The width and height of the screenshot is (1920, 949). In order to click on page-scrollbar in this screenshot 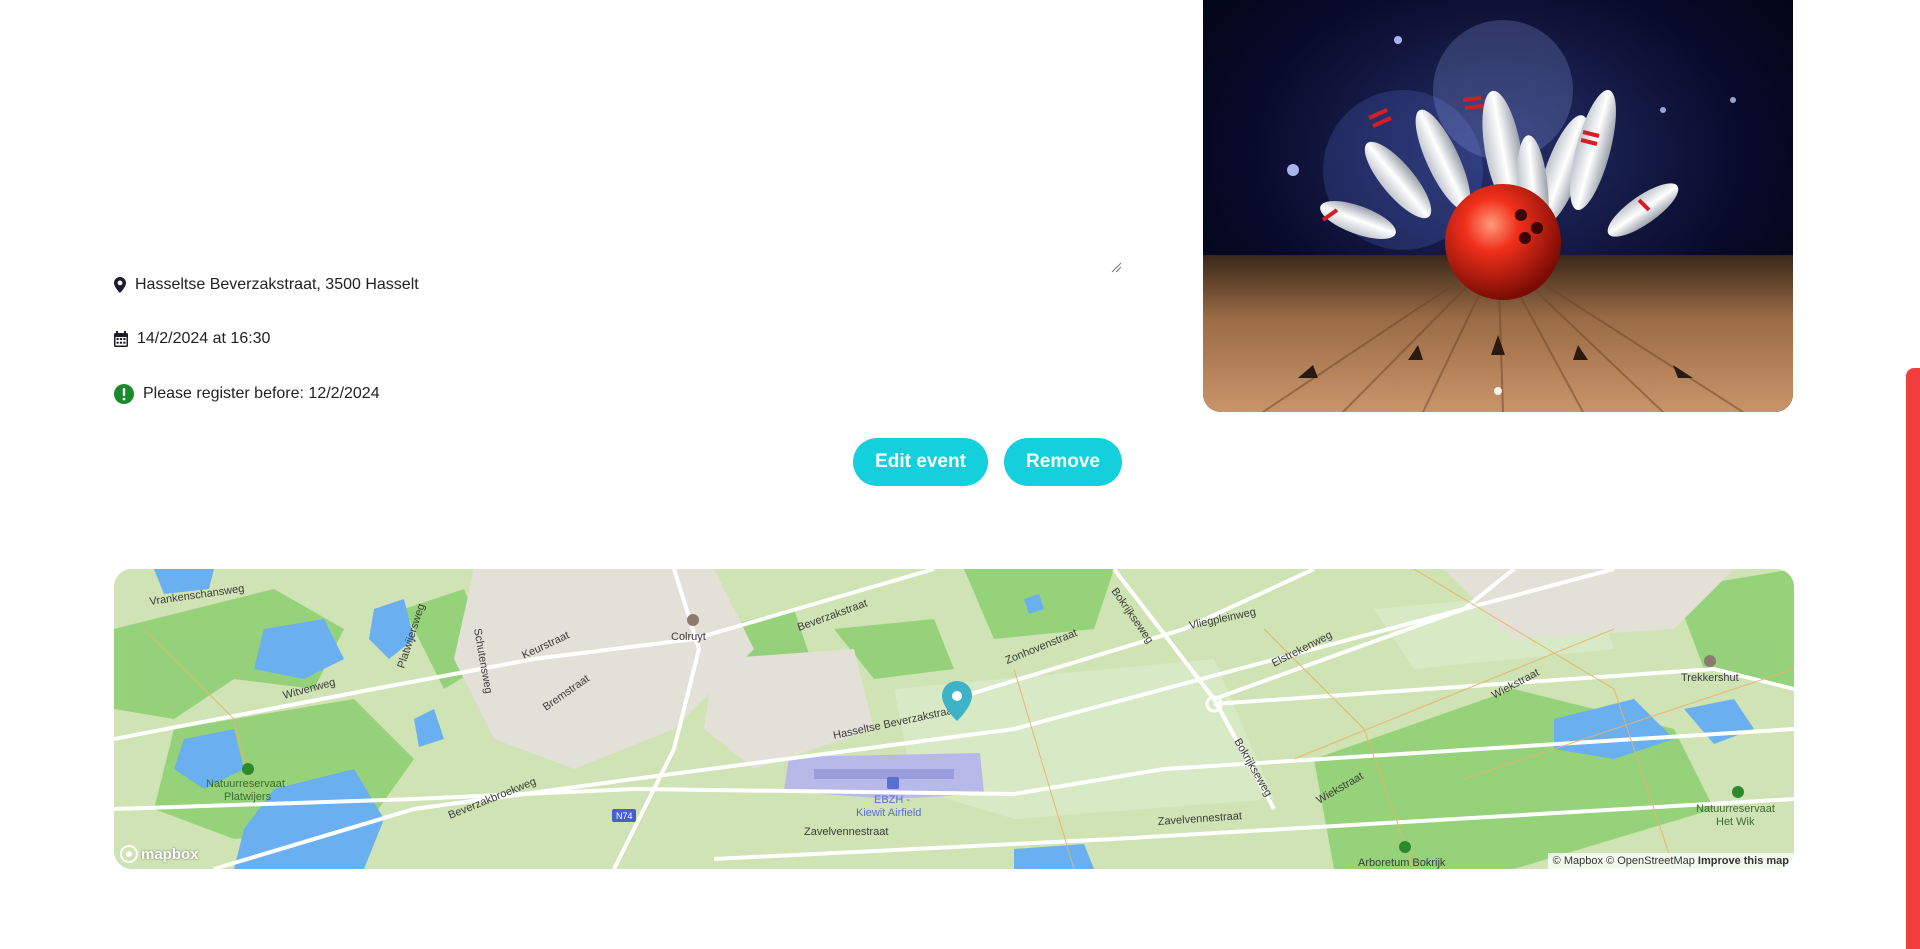, I will do `click(1913, 474)`.